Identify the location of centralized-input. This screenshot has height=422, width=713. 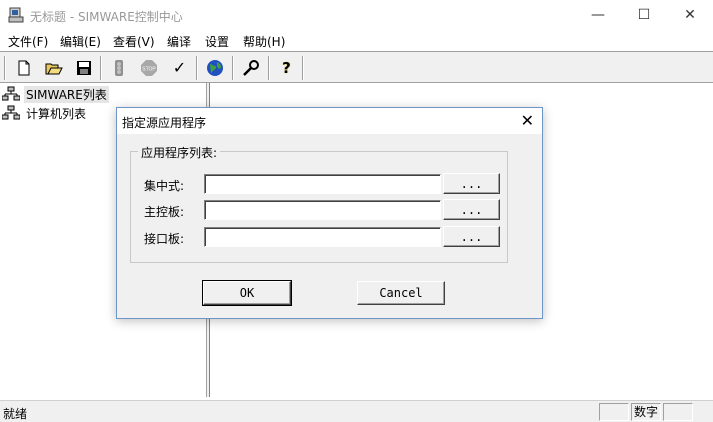
(322, 184).